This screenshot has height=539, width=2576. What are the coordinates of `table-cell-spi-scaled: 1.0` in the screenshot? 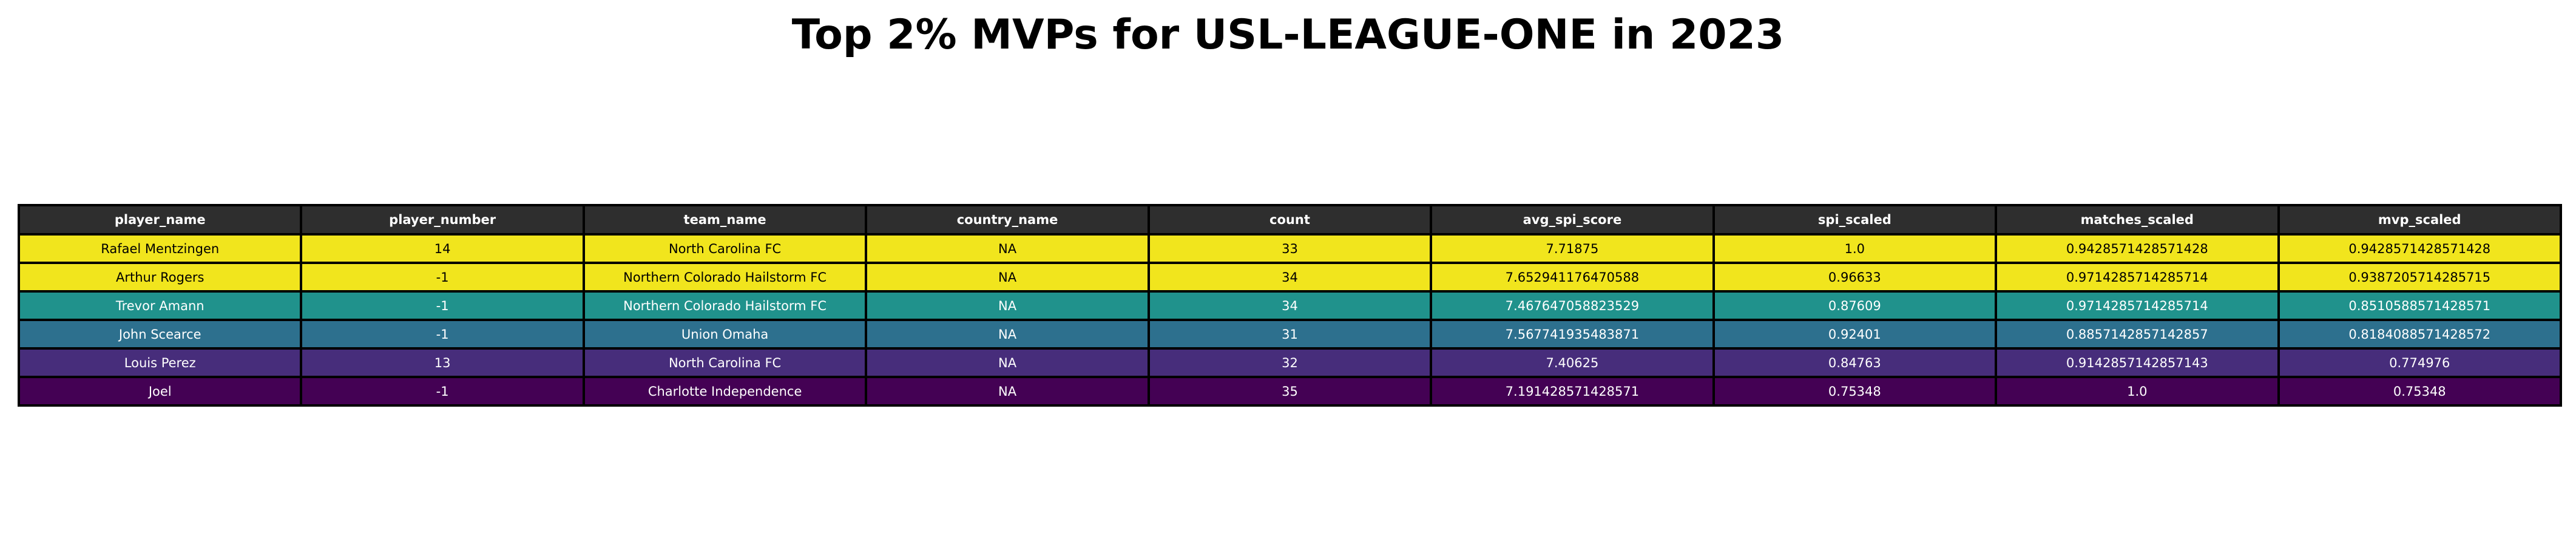 It's located at (1855, 248).